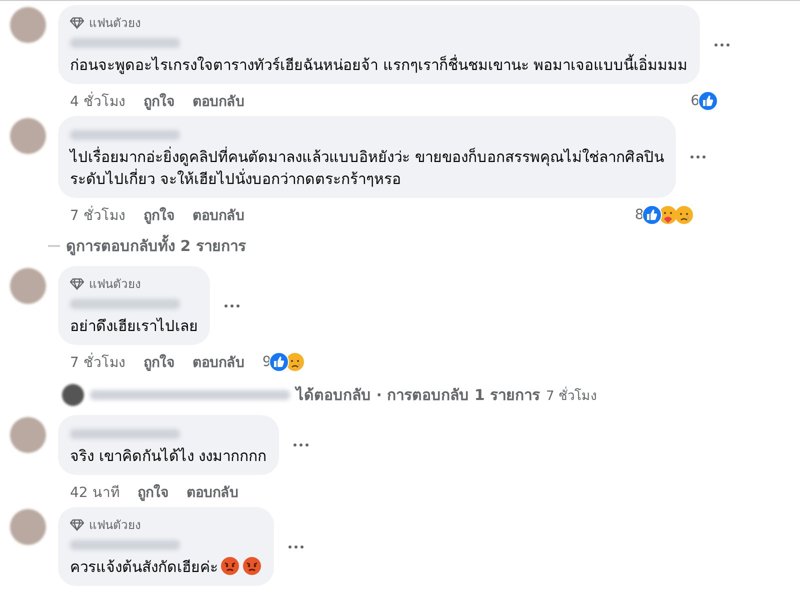 The height and width of the screenshot is (598, 800). I want to click on comment-time: 42 นาที, so click(95, 492).